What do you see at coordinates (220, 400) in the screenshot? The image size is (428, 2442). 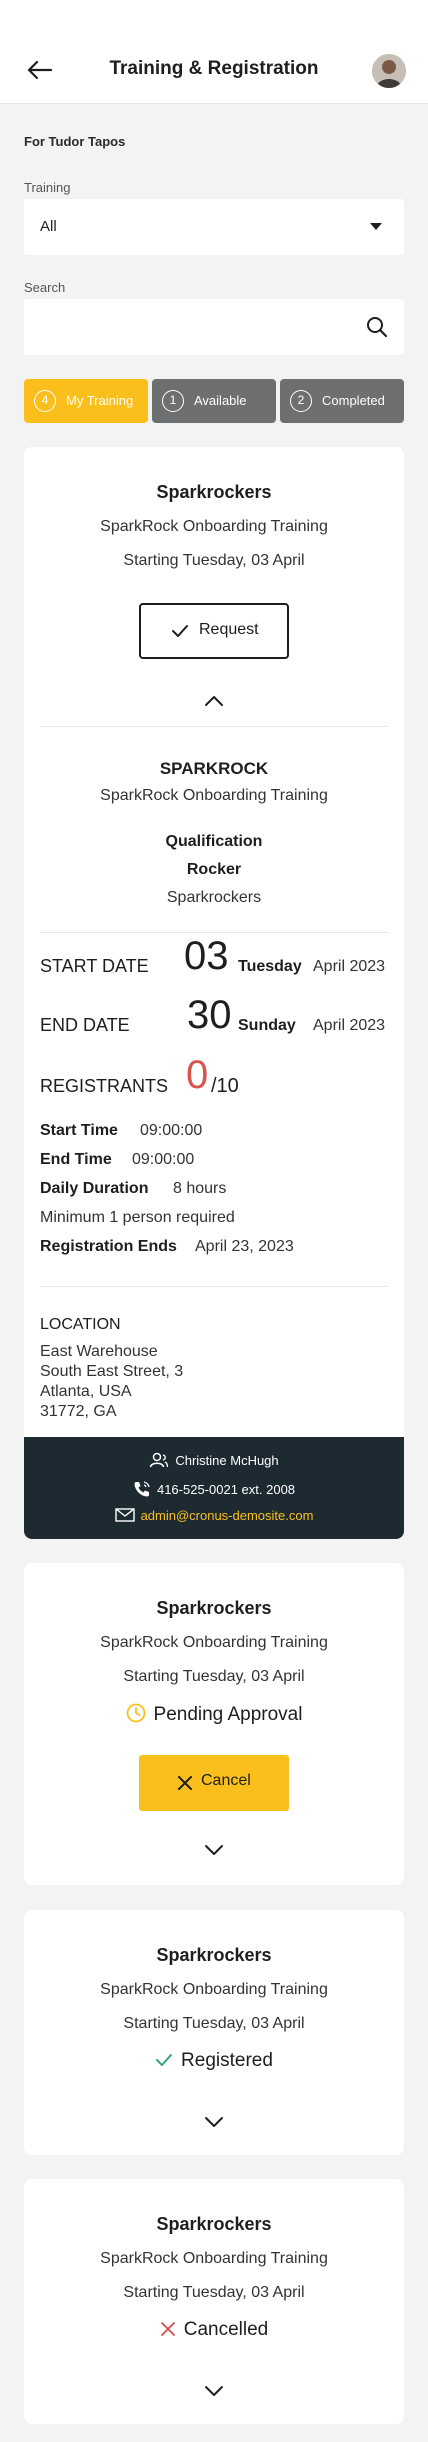 I see `tab-label: Available` at bounding box center [220, 400].